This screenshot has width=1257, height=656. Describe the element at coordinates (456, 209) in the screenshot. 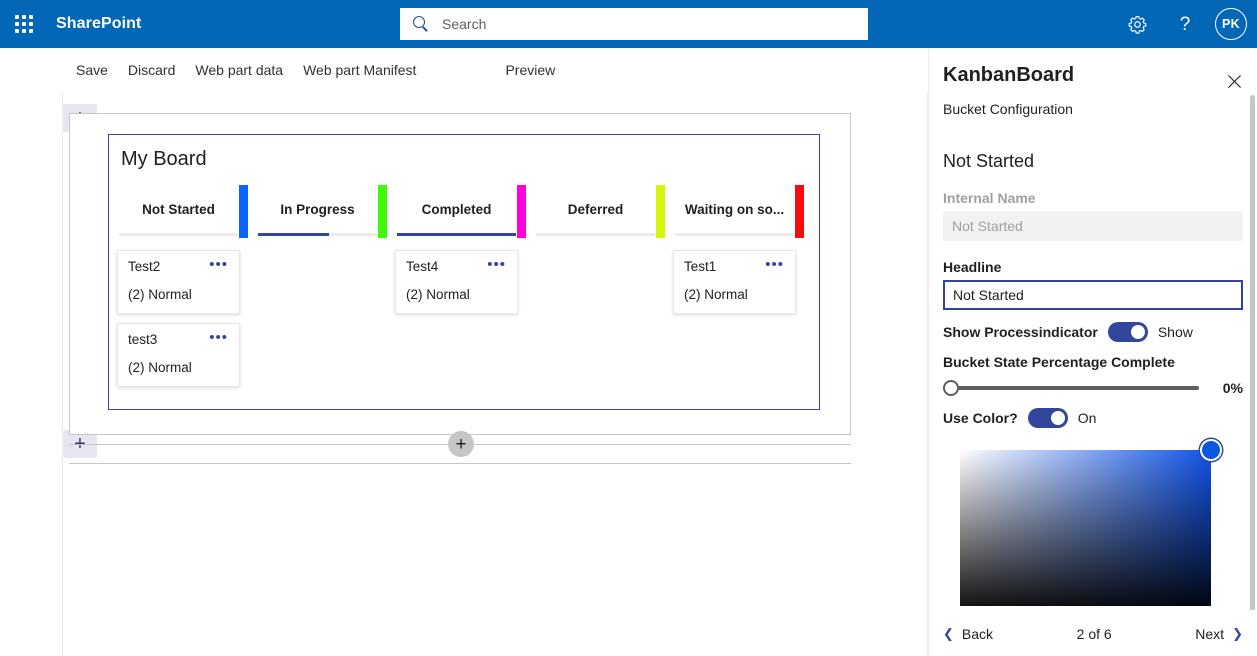

I see `column-header: Completed` at that location.